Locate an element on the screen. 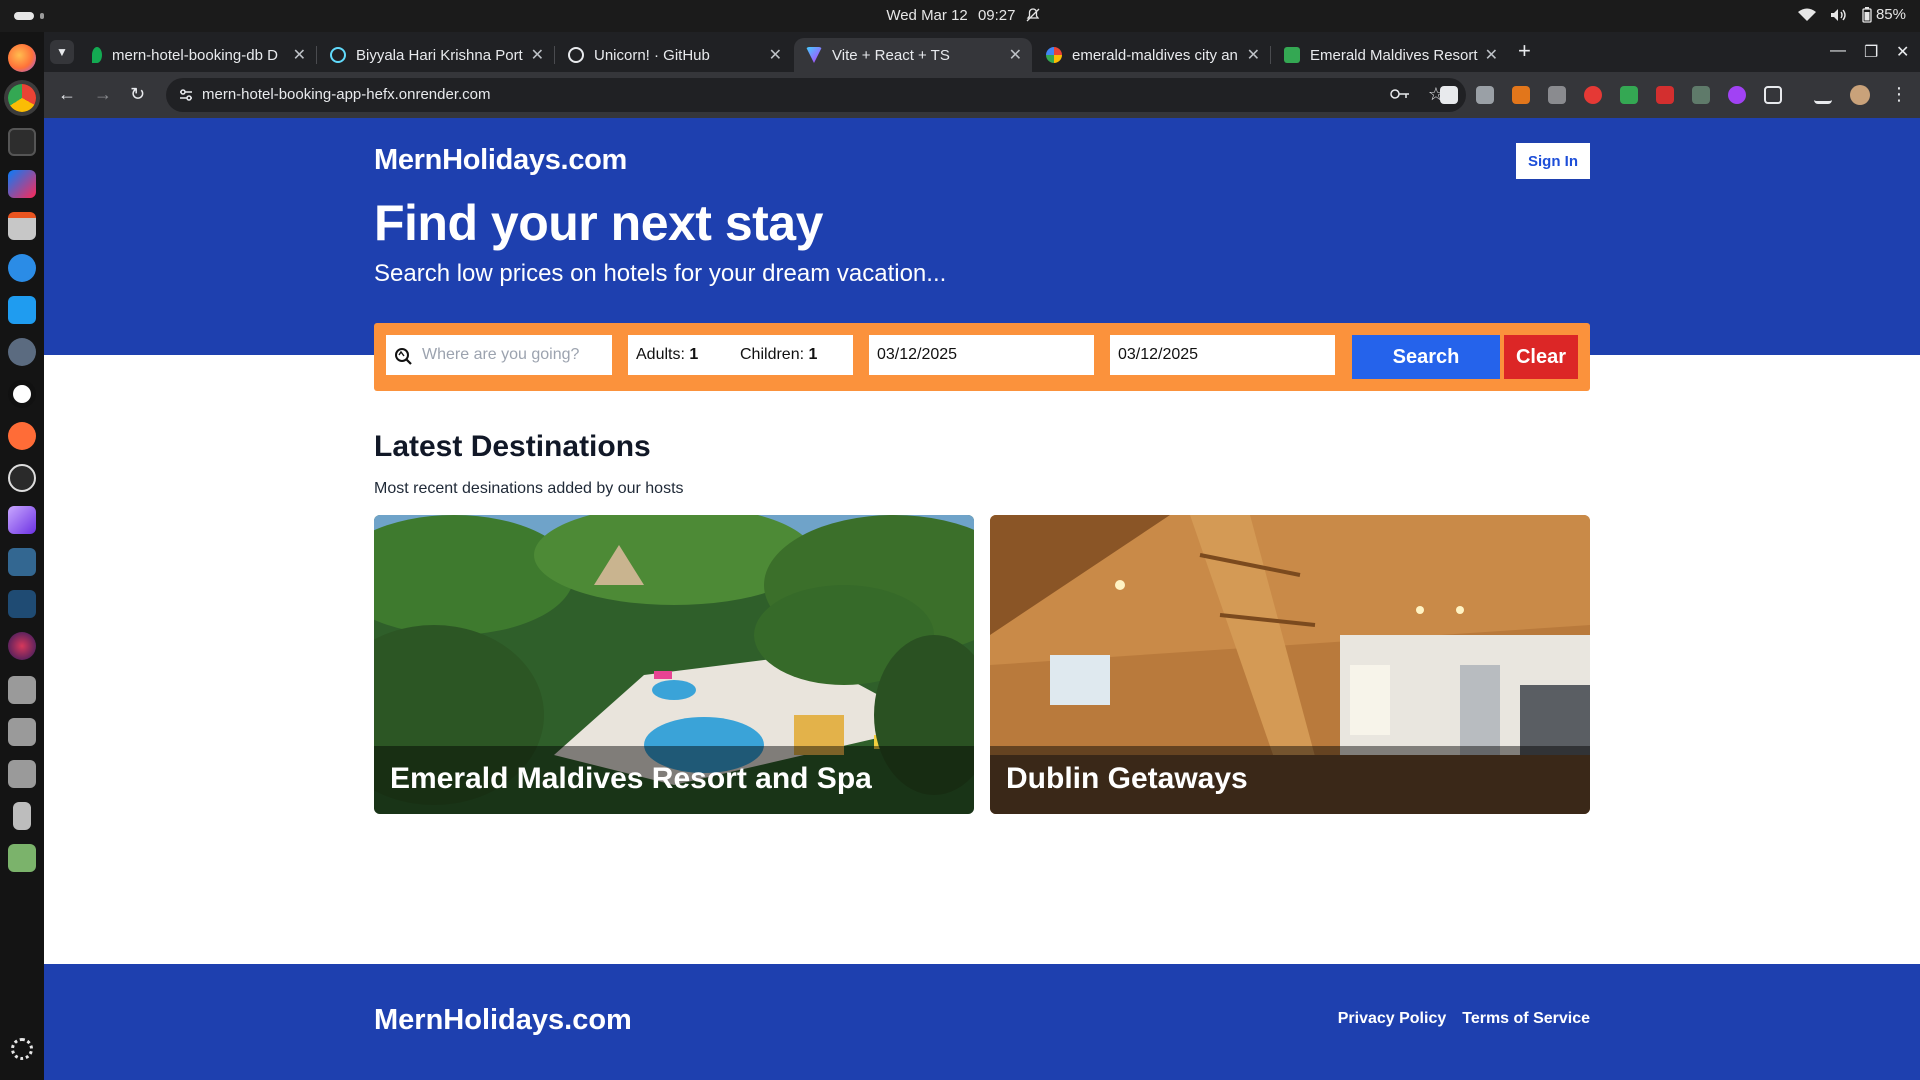  disk-2-icon is located at coordinates (22, 732).